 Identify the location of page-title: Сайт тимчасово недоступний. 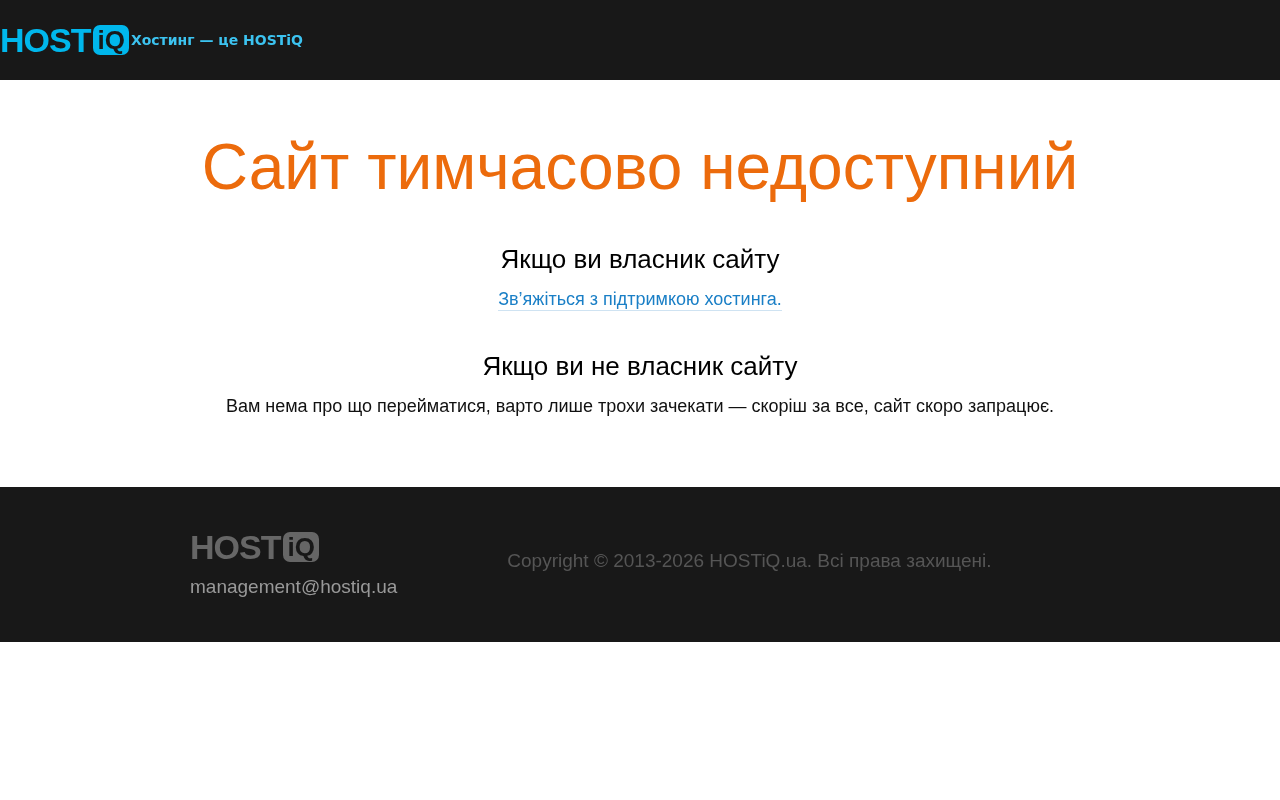
(640, 167).